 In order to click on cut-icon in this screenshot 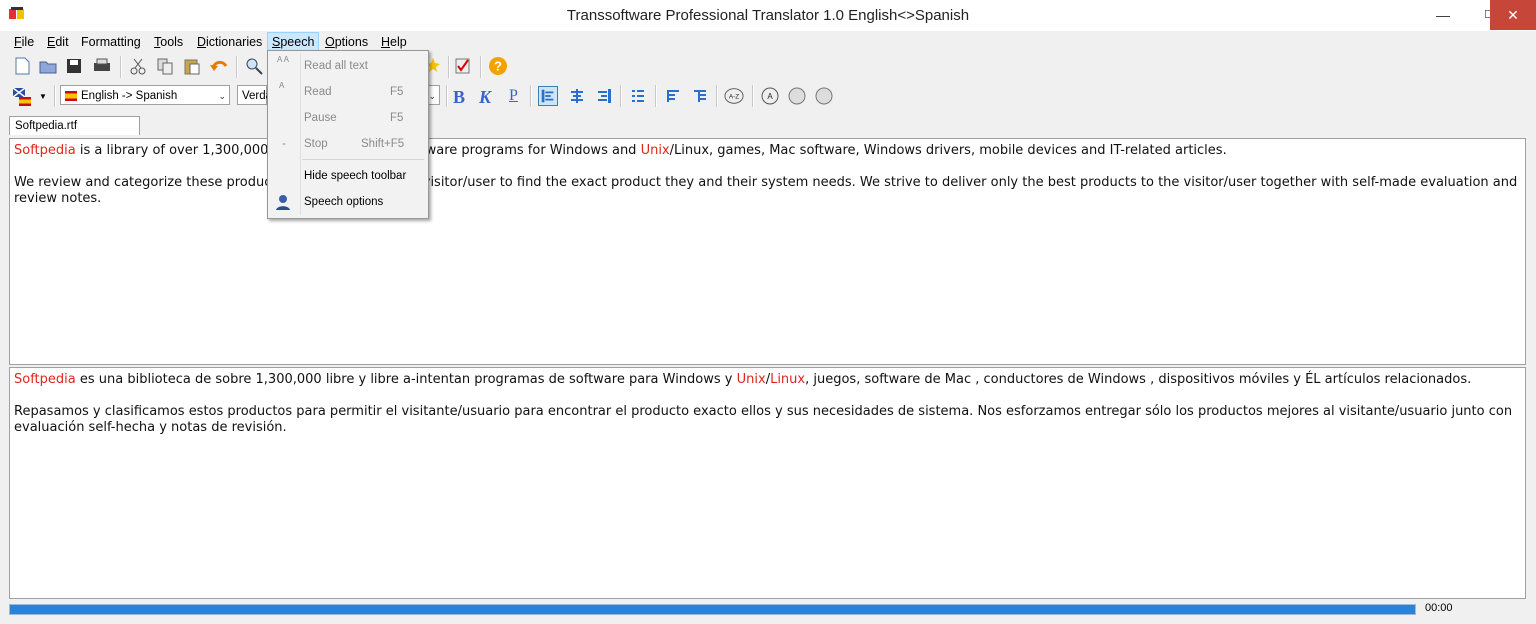, I will do `click(138, 66)`.